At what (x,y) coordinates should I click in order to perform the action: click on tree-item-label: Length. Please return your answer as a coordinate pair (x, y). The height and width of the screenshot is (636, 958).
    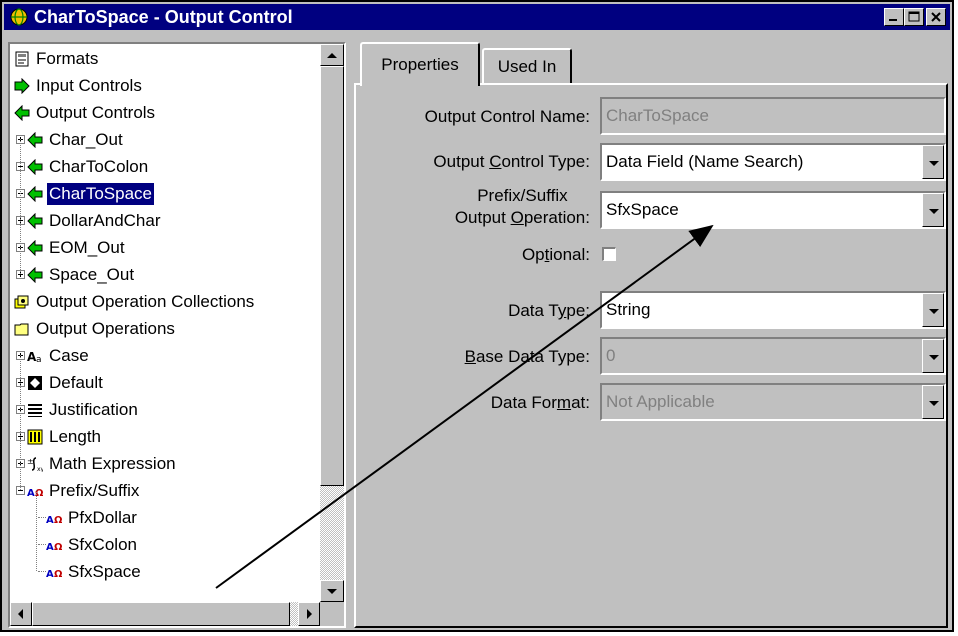
    Looking at the image, I should click on (75, 436).